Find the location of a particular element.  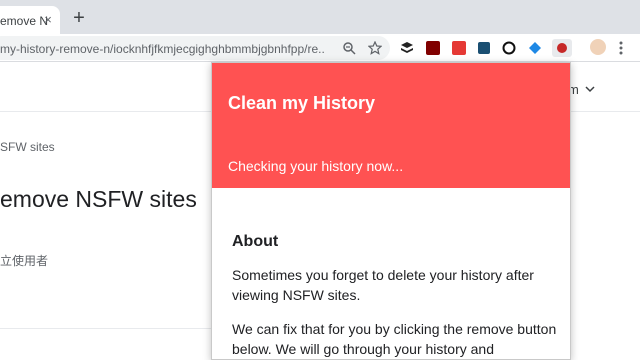

divider is located at coordinates (106, 328).